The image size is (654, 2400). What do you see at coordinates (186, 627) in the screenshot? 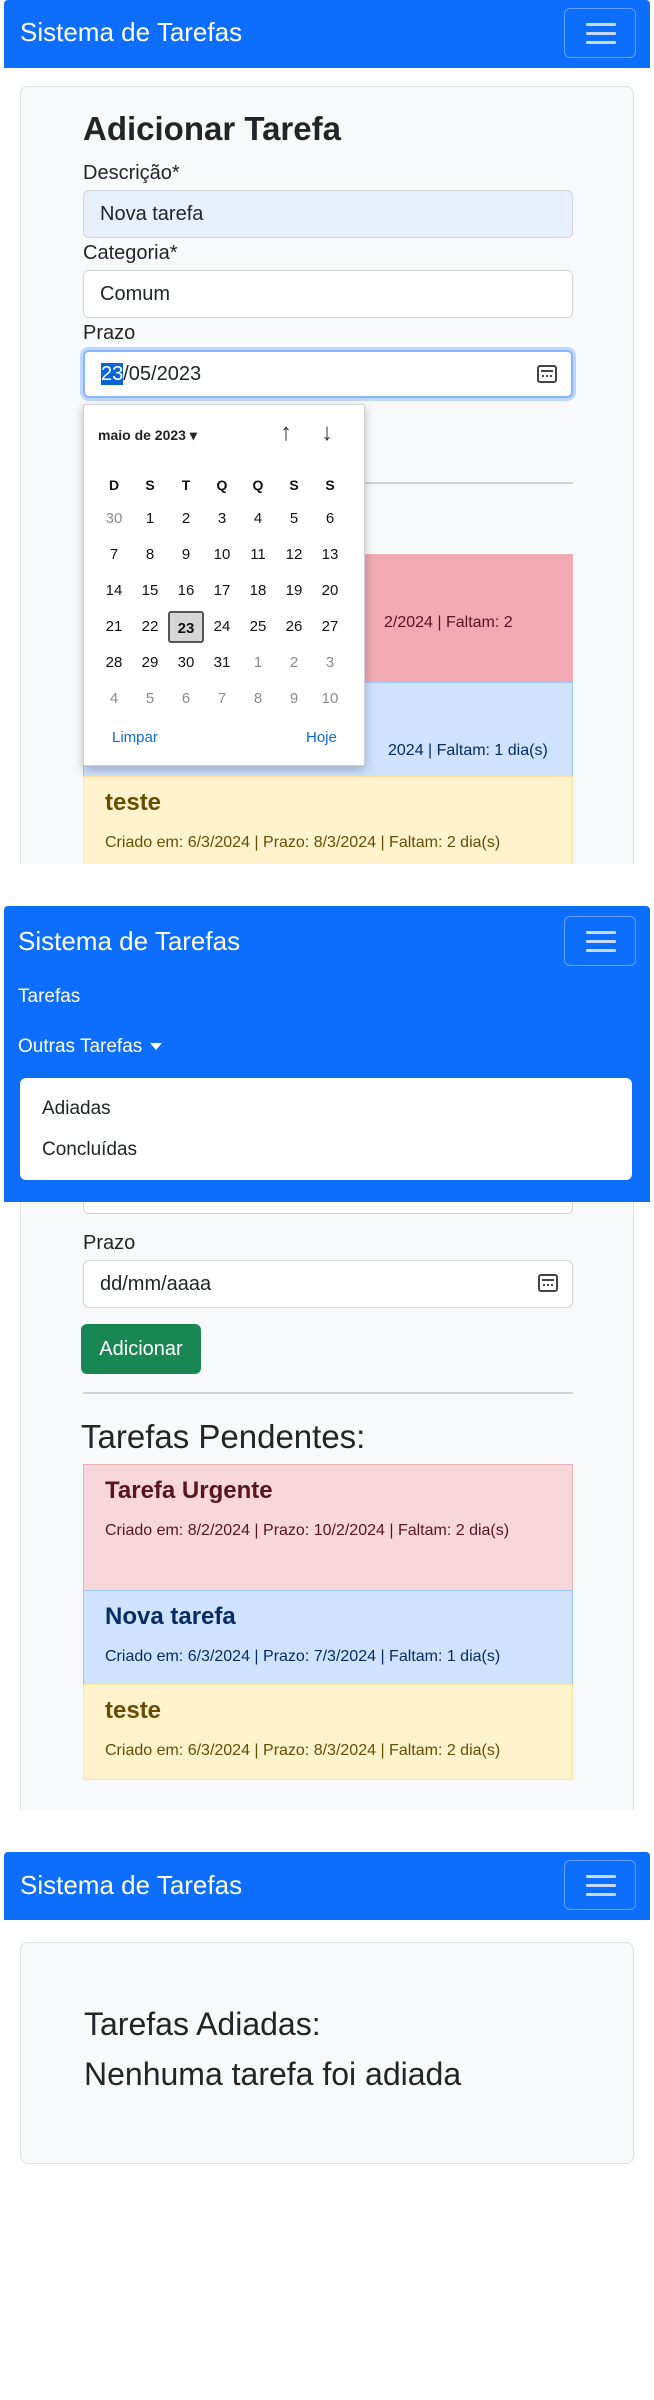
I see `calendar-day-selected: 23` at bounding box center [186, 627].